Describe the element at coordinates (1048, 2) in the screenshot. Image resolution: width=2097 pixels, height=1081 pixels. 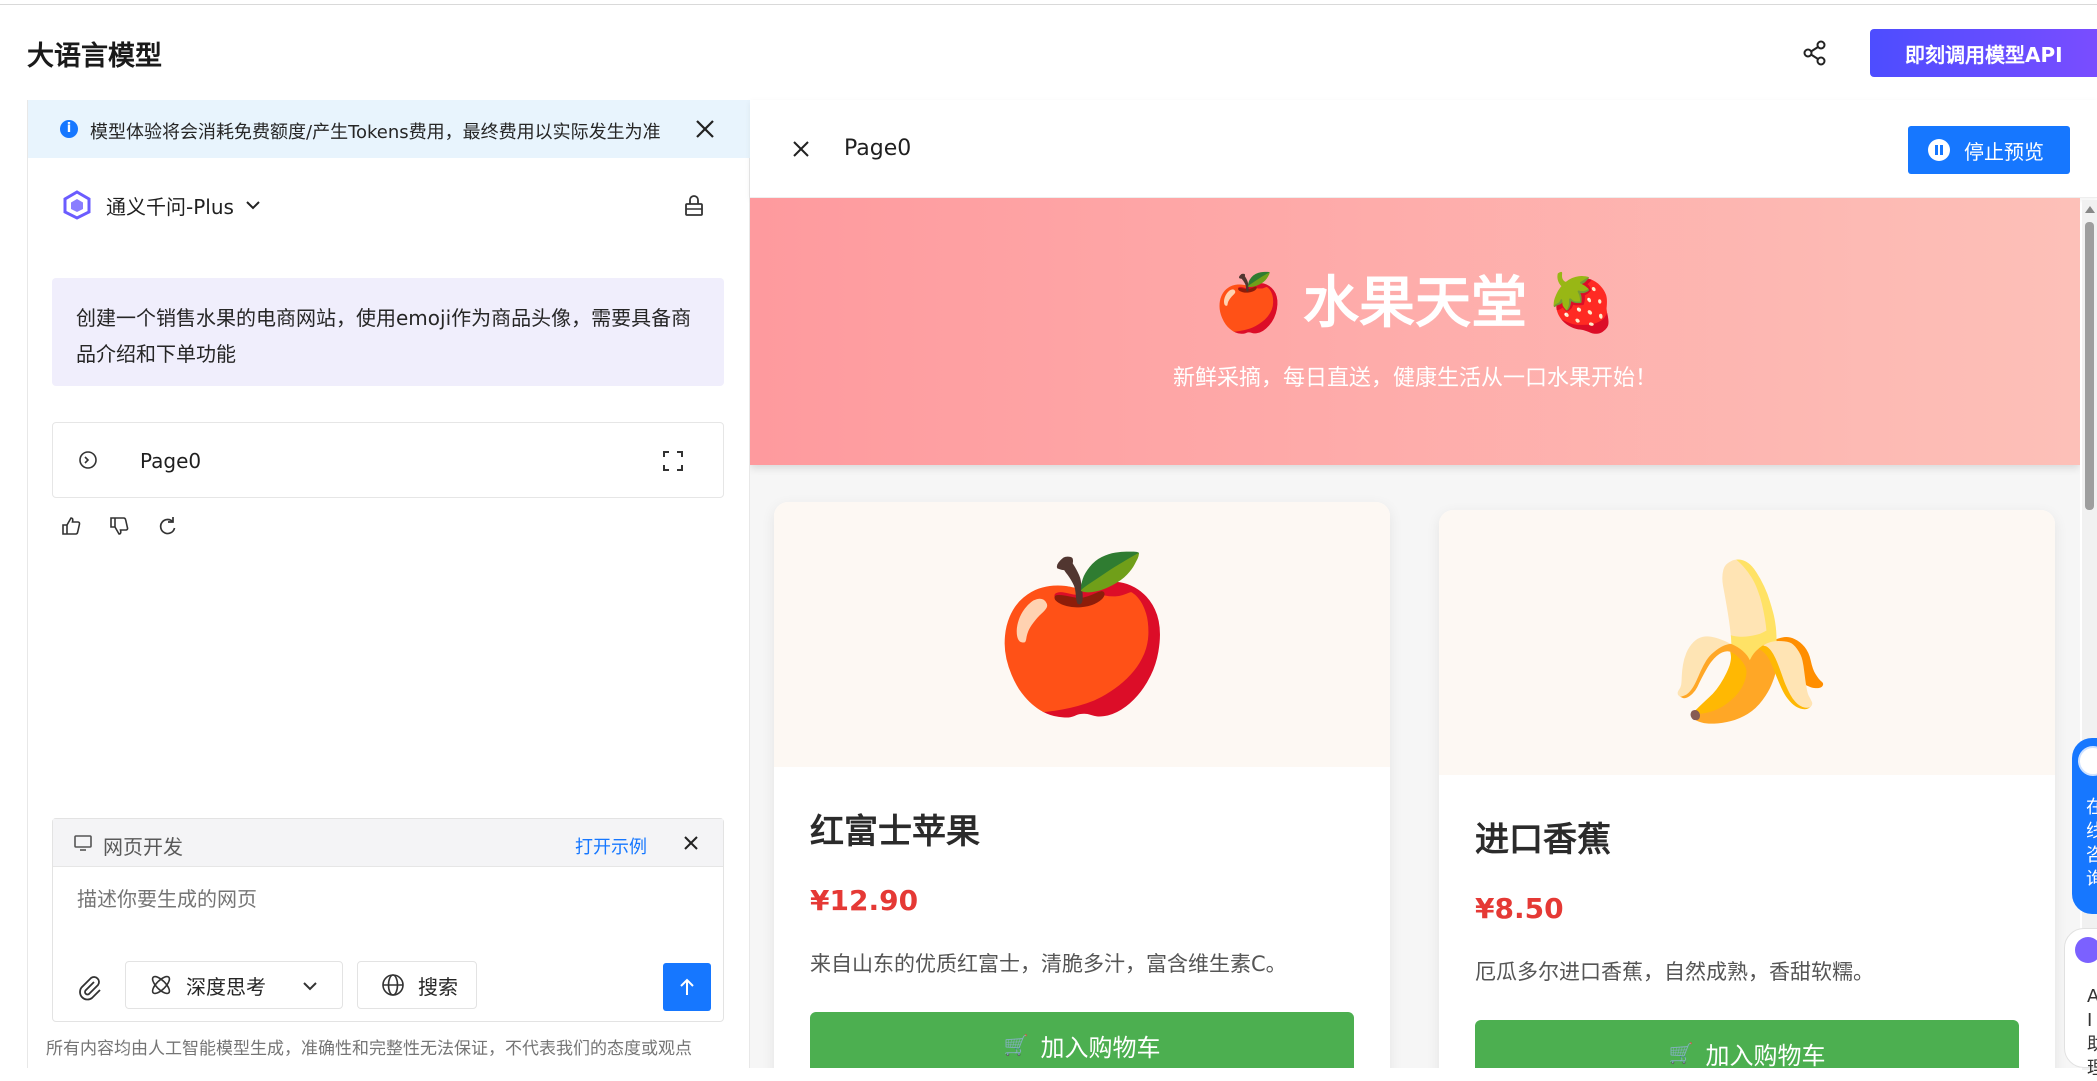
I see `top-border` at that location.